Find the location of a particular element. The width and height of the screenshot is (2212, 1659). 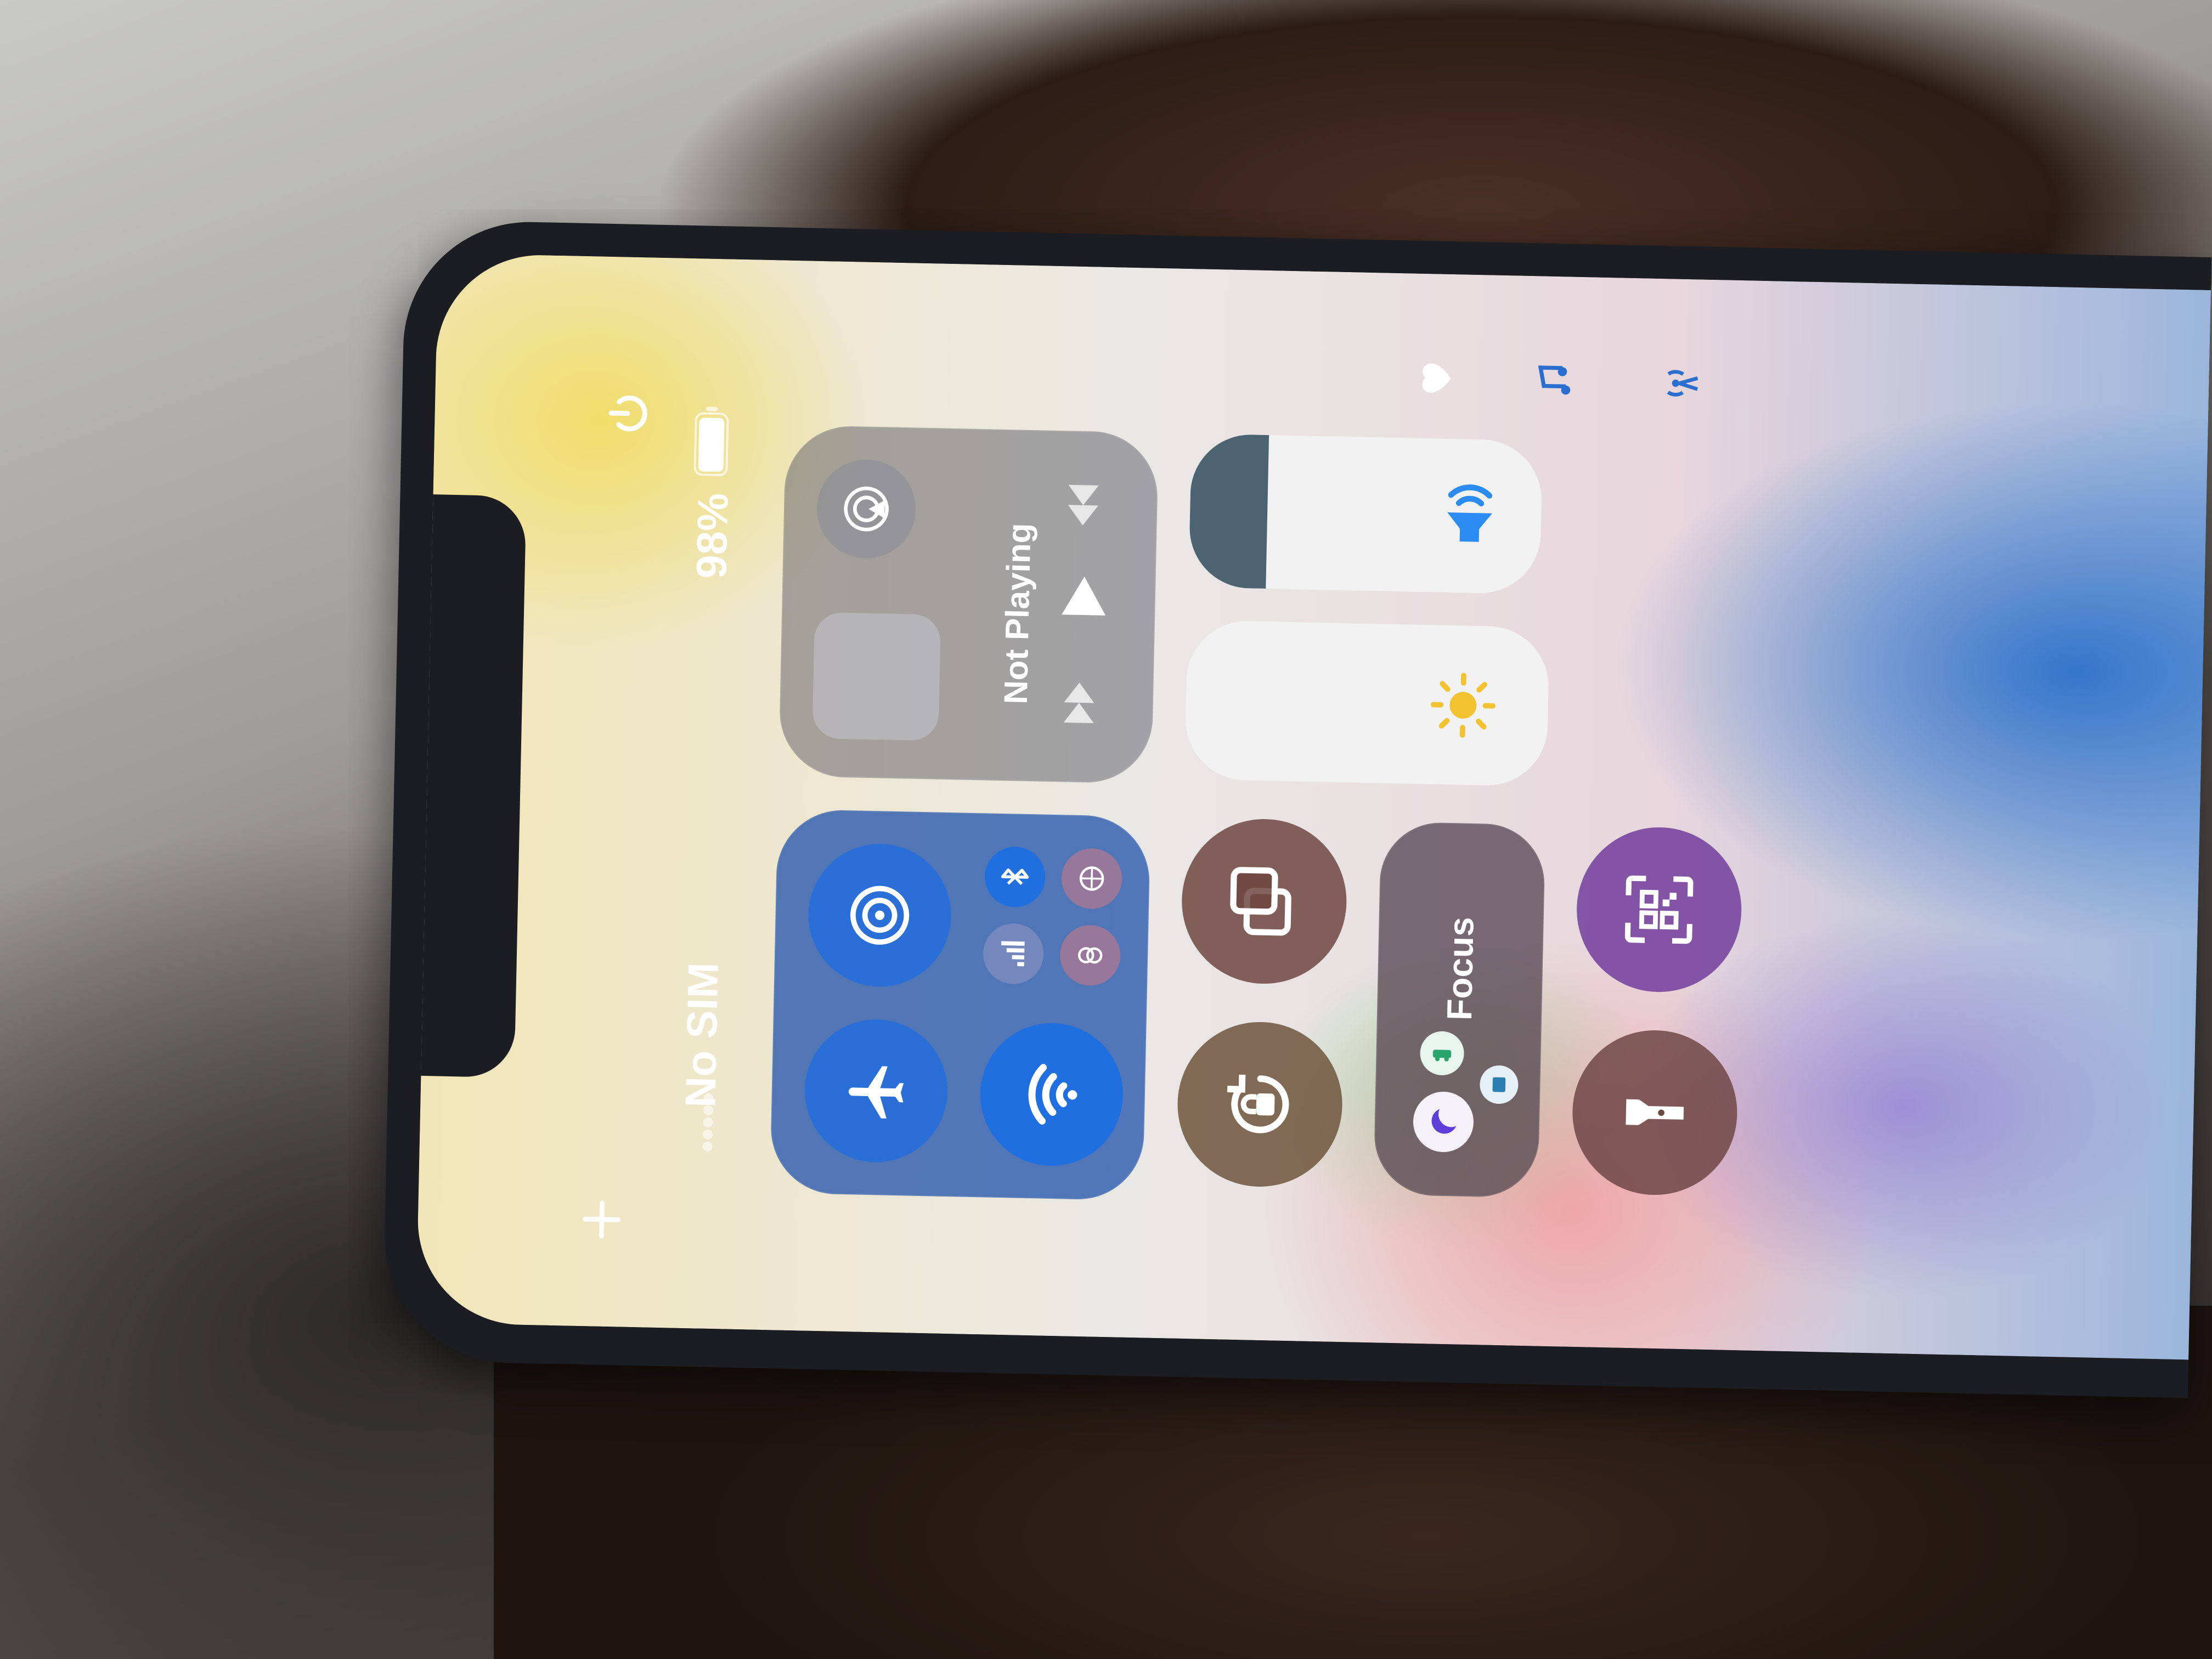

screen-mirror-button is located at coordinates (1264, 902).